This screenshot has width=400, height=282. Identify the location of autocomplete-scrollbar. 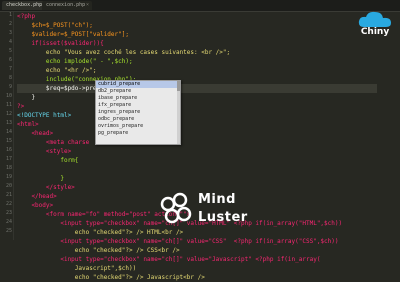
(178, 112).